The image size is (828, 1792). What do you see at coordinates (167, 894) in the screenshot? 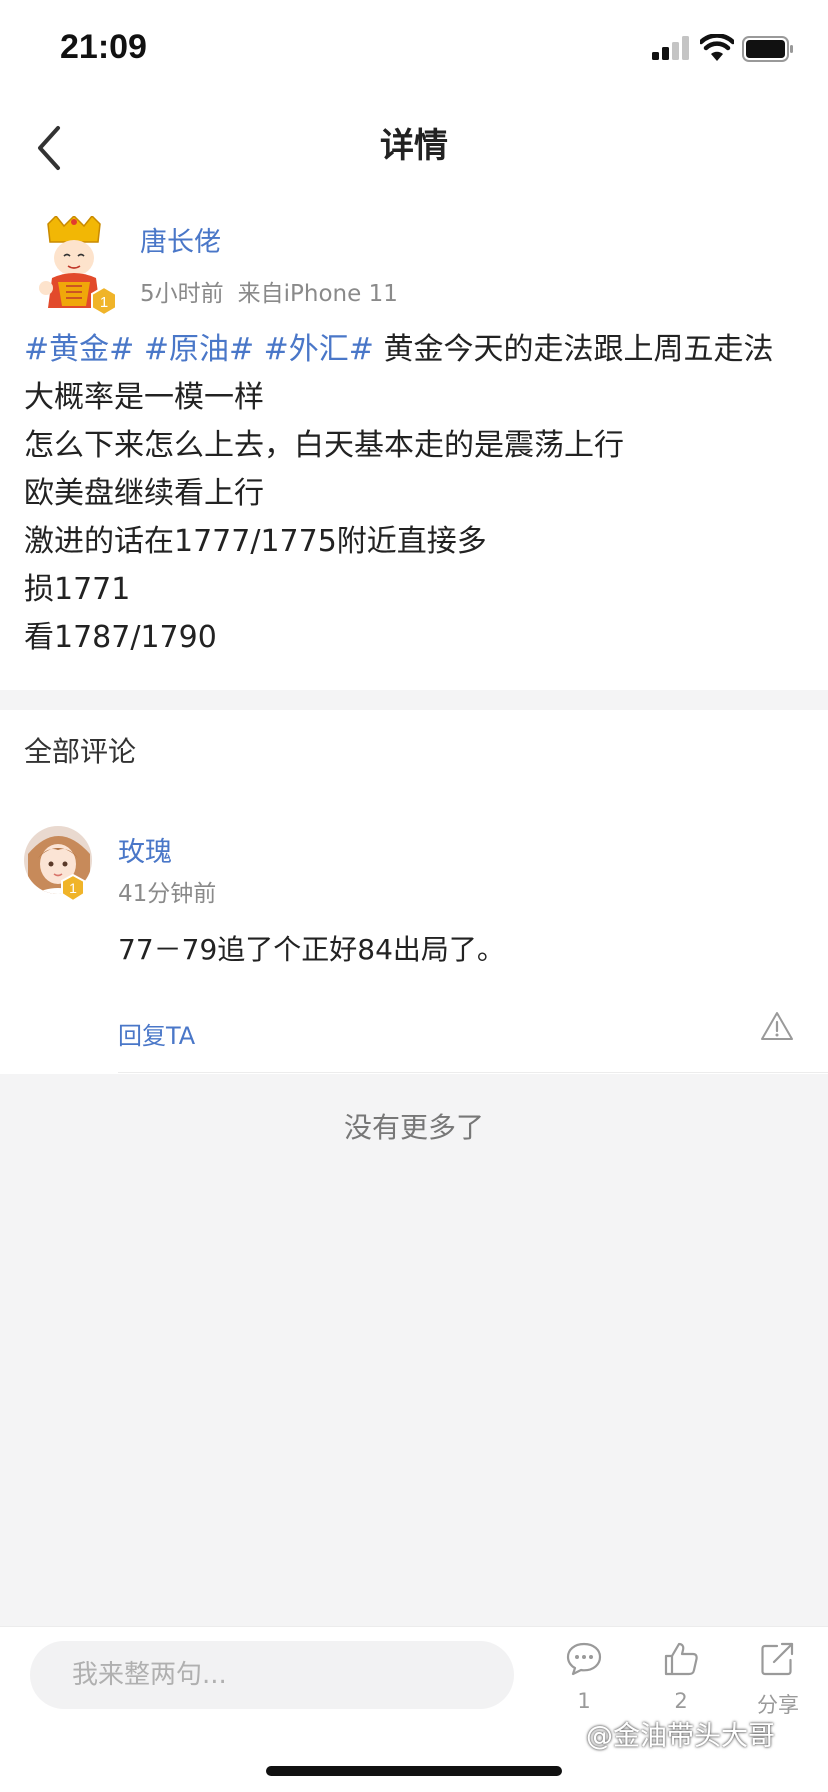
I see `comment-time: 41分钟前` at bounding box center [167, 894].